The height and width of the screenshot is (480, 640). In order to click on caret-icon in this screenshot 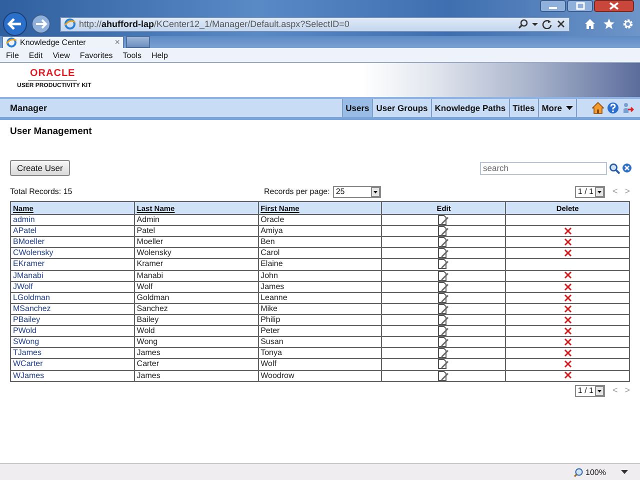, I will do `click(569, 108)`.